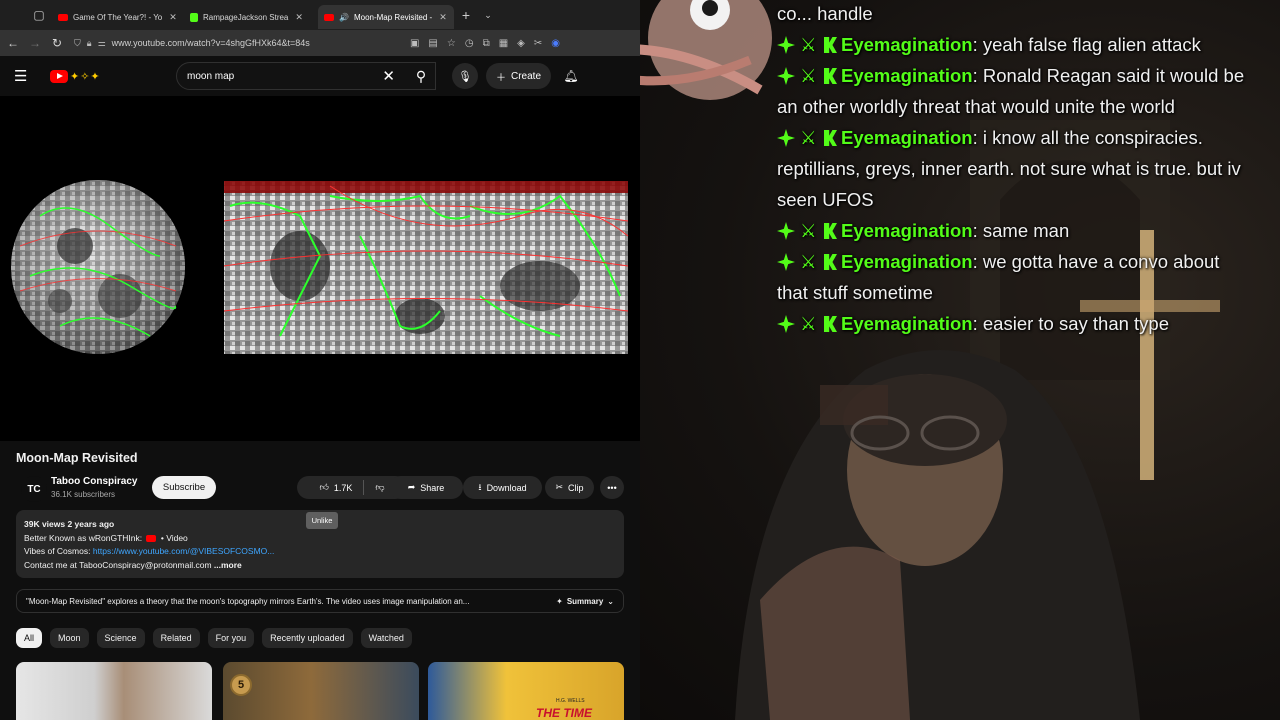  Describe the element at coordinates (306, 76) in the screenshot. I see `search-input: moon map ✕` at that location.